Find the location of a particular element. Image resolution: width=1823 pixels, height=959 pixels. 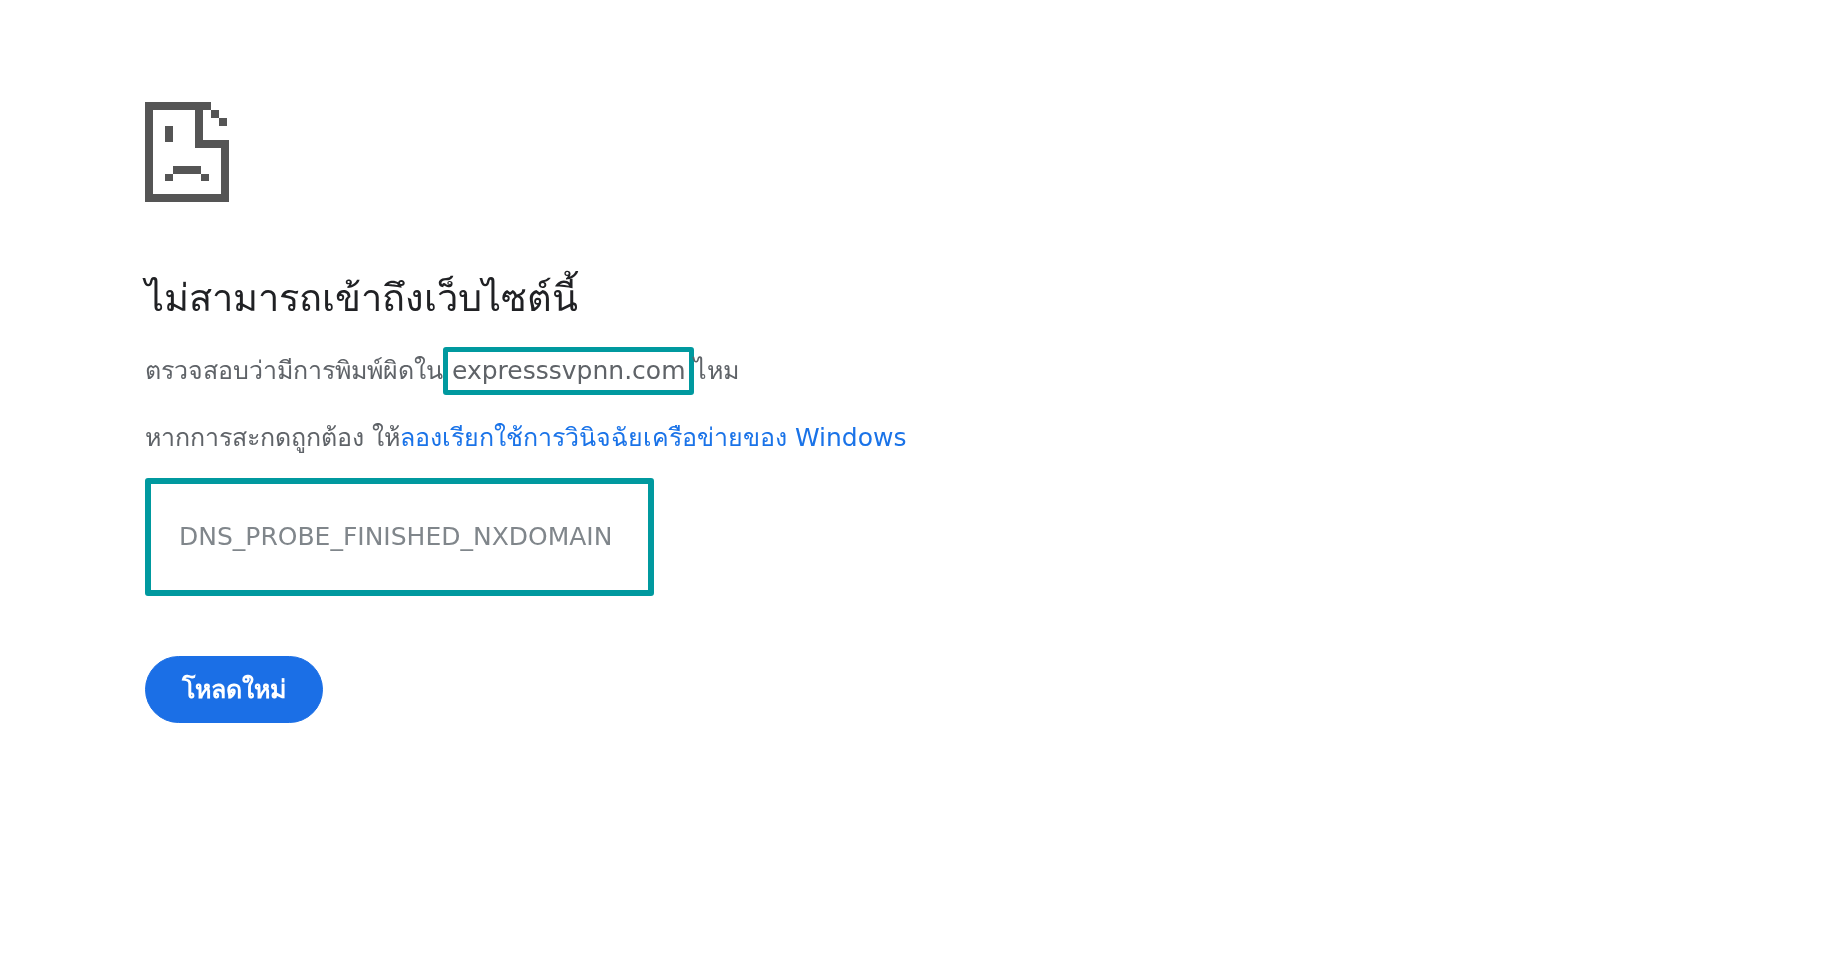

hint-text: ตรวจสอบว่ามีการพิมพ์ผิดใน is located at coordinates (294, 371).